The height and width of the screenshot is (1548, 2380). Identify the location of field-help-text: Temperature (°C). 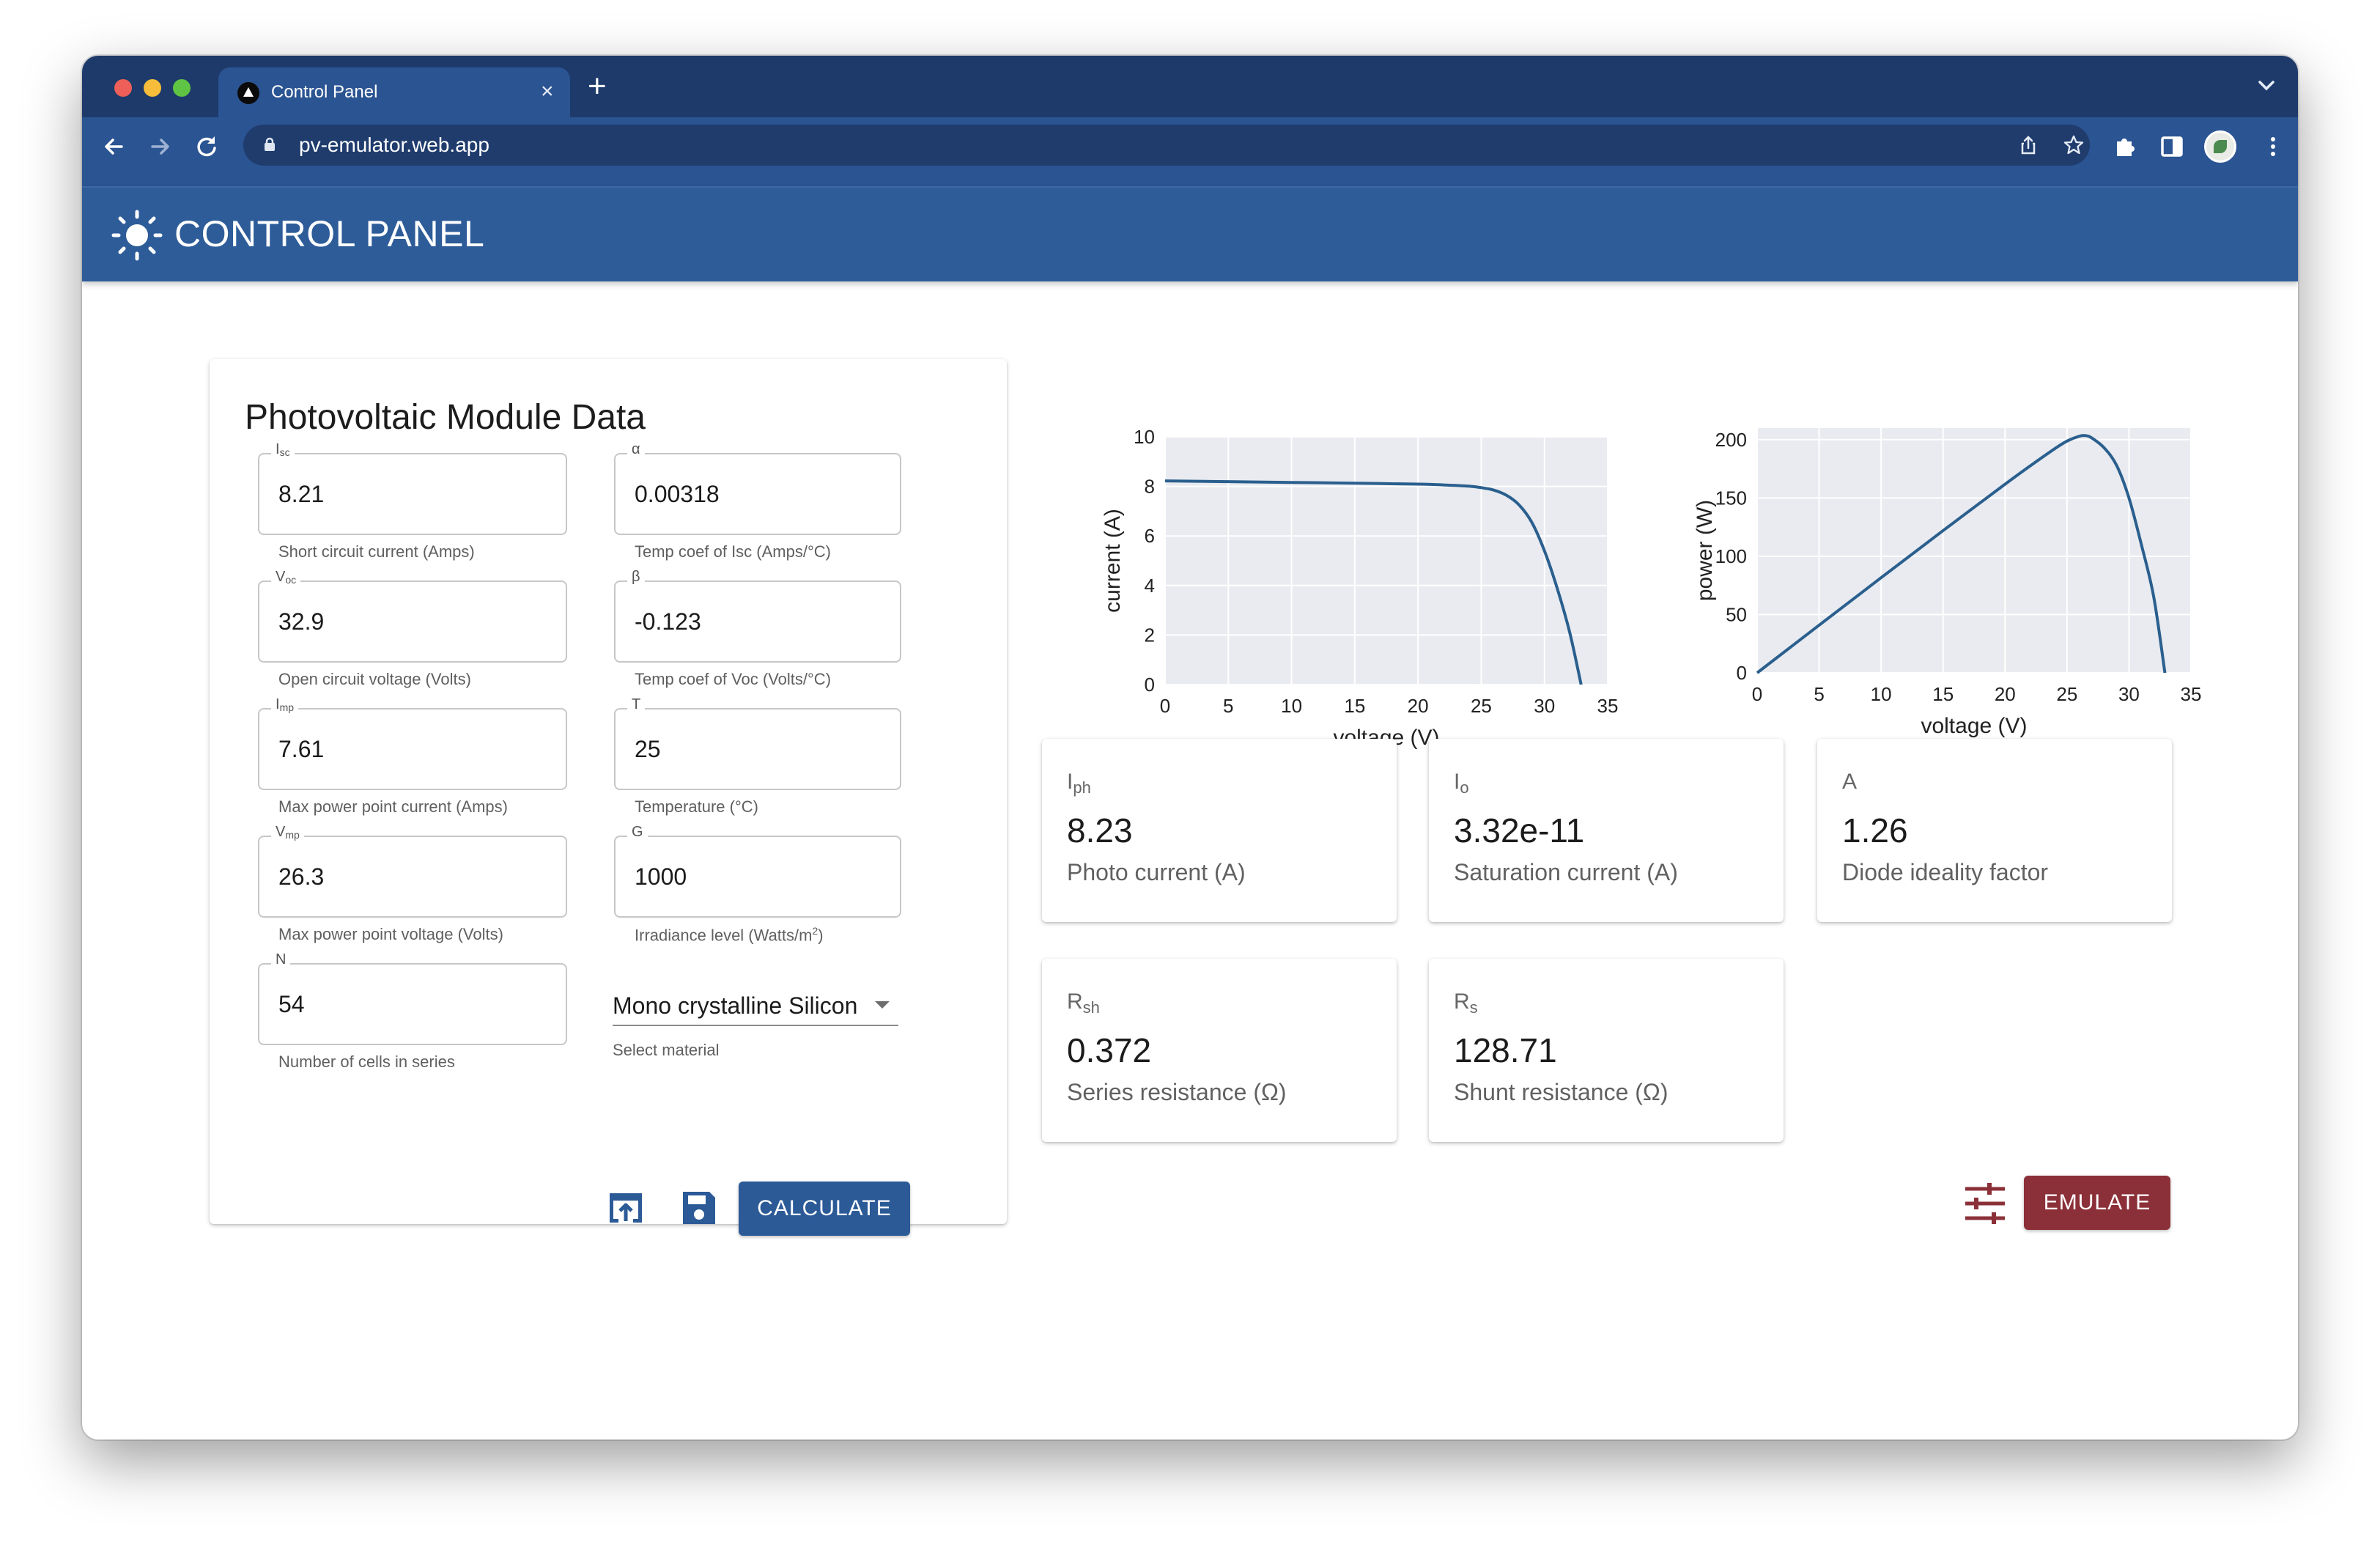
(696, 806).